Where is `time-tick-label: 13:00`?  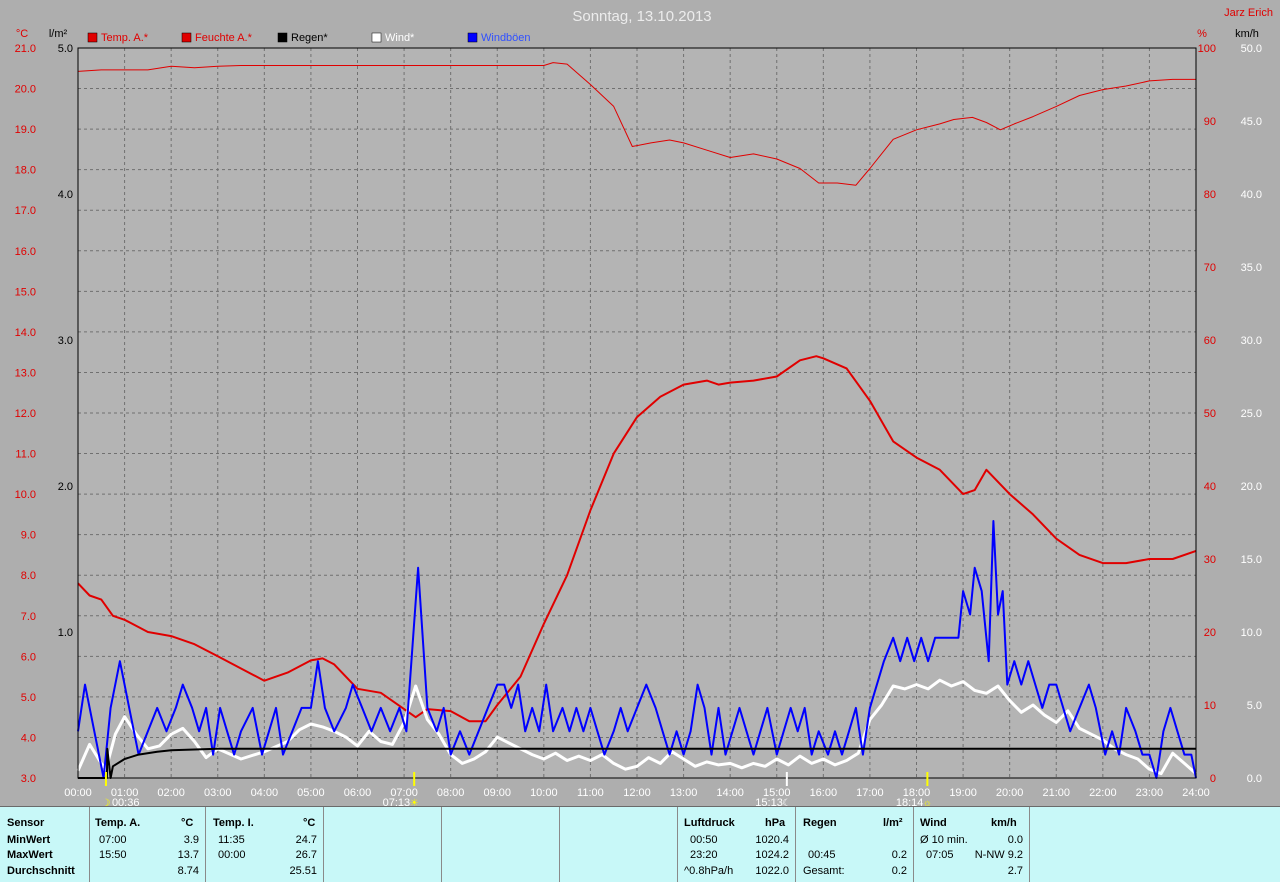
time-tick-label: 13:00 is located at coordinates (684, 793).